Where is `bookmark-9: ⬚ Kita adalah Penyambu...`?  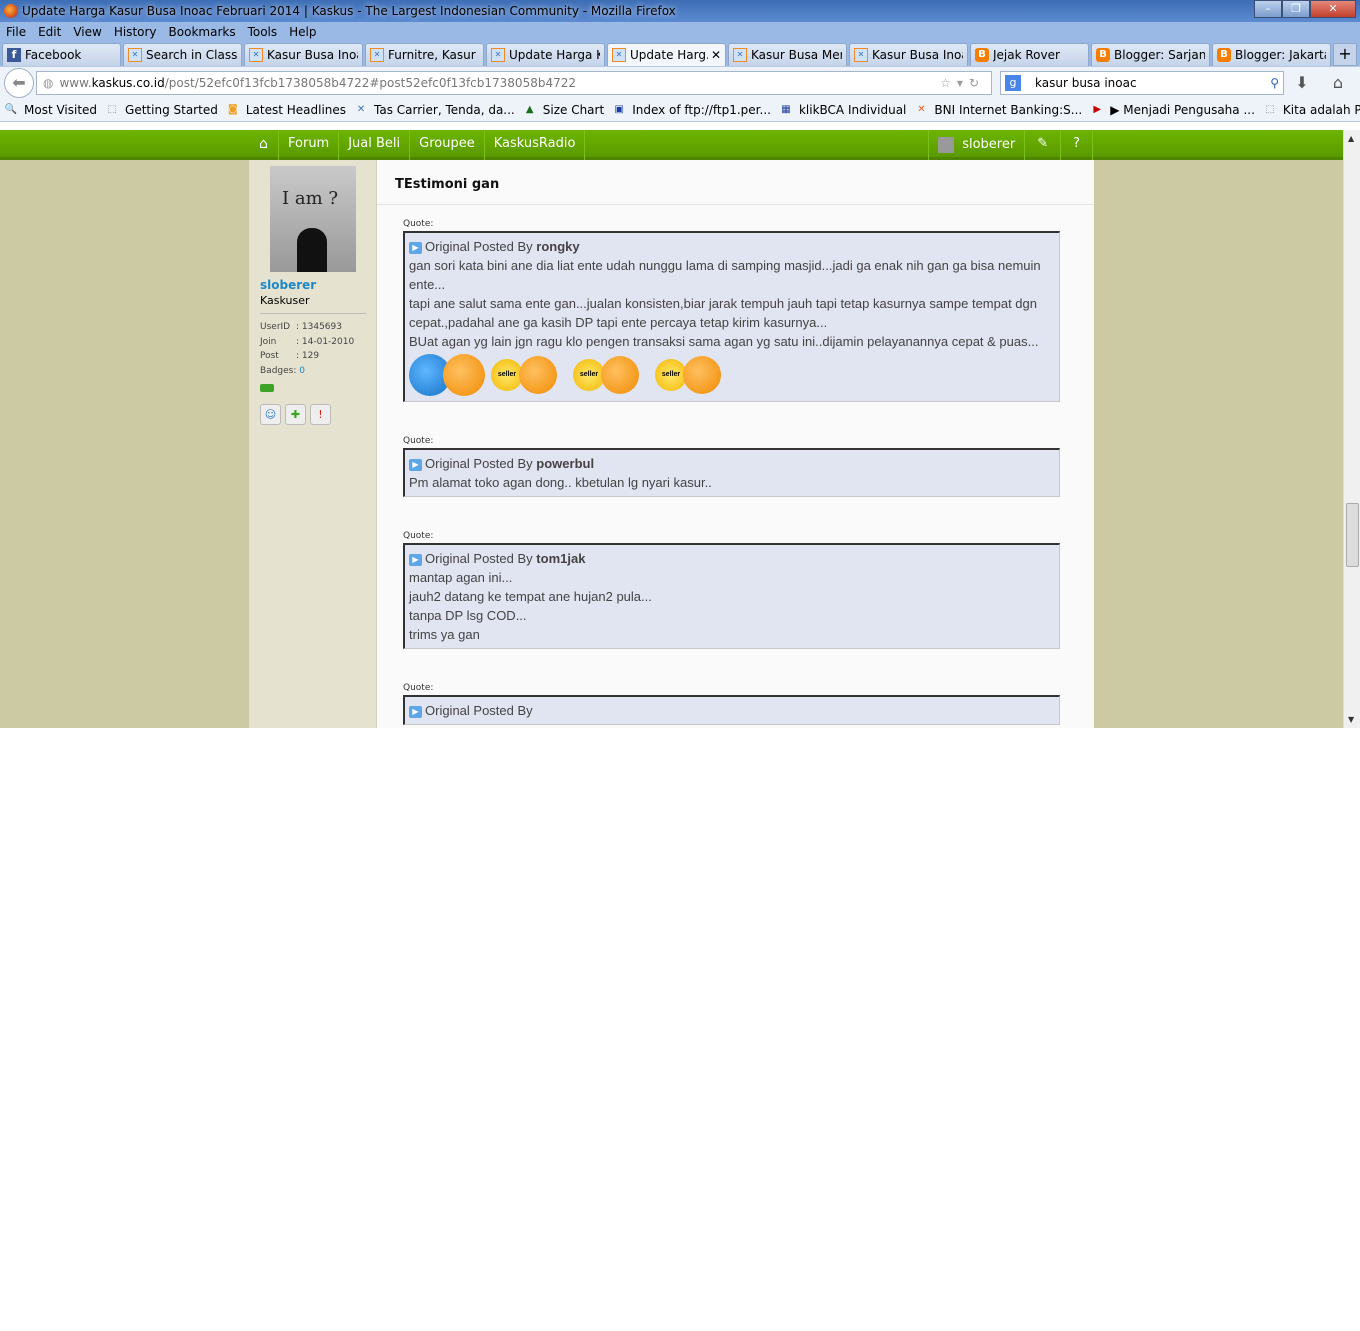 bookmark-9: ⬚ Kita adalah Penyambu... is located at coordinates (1311, 110).